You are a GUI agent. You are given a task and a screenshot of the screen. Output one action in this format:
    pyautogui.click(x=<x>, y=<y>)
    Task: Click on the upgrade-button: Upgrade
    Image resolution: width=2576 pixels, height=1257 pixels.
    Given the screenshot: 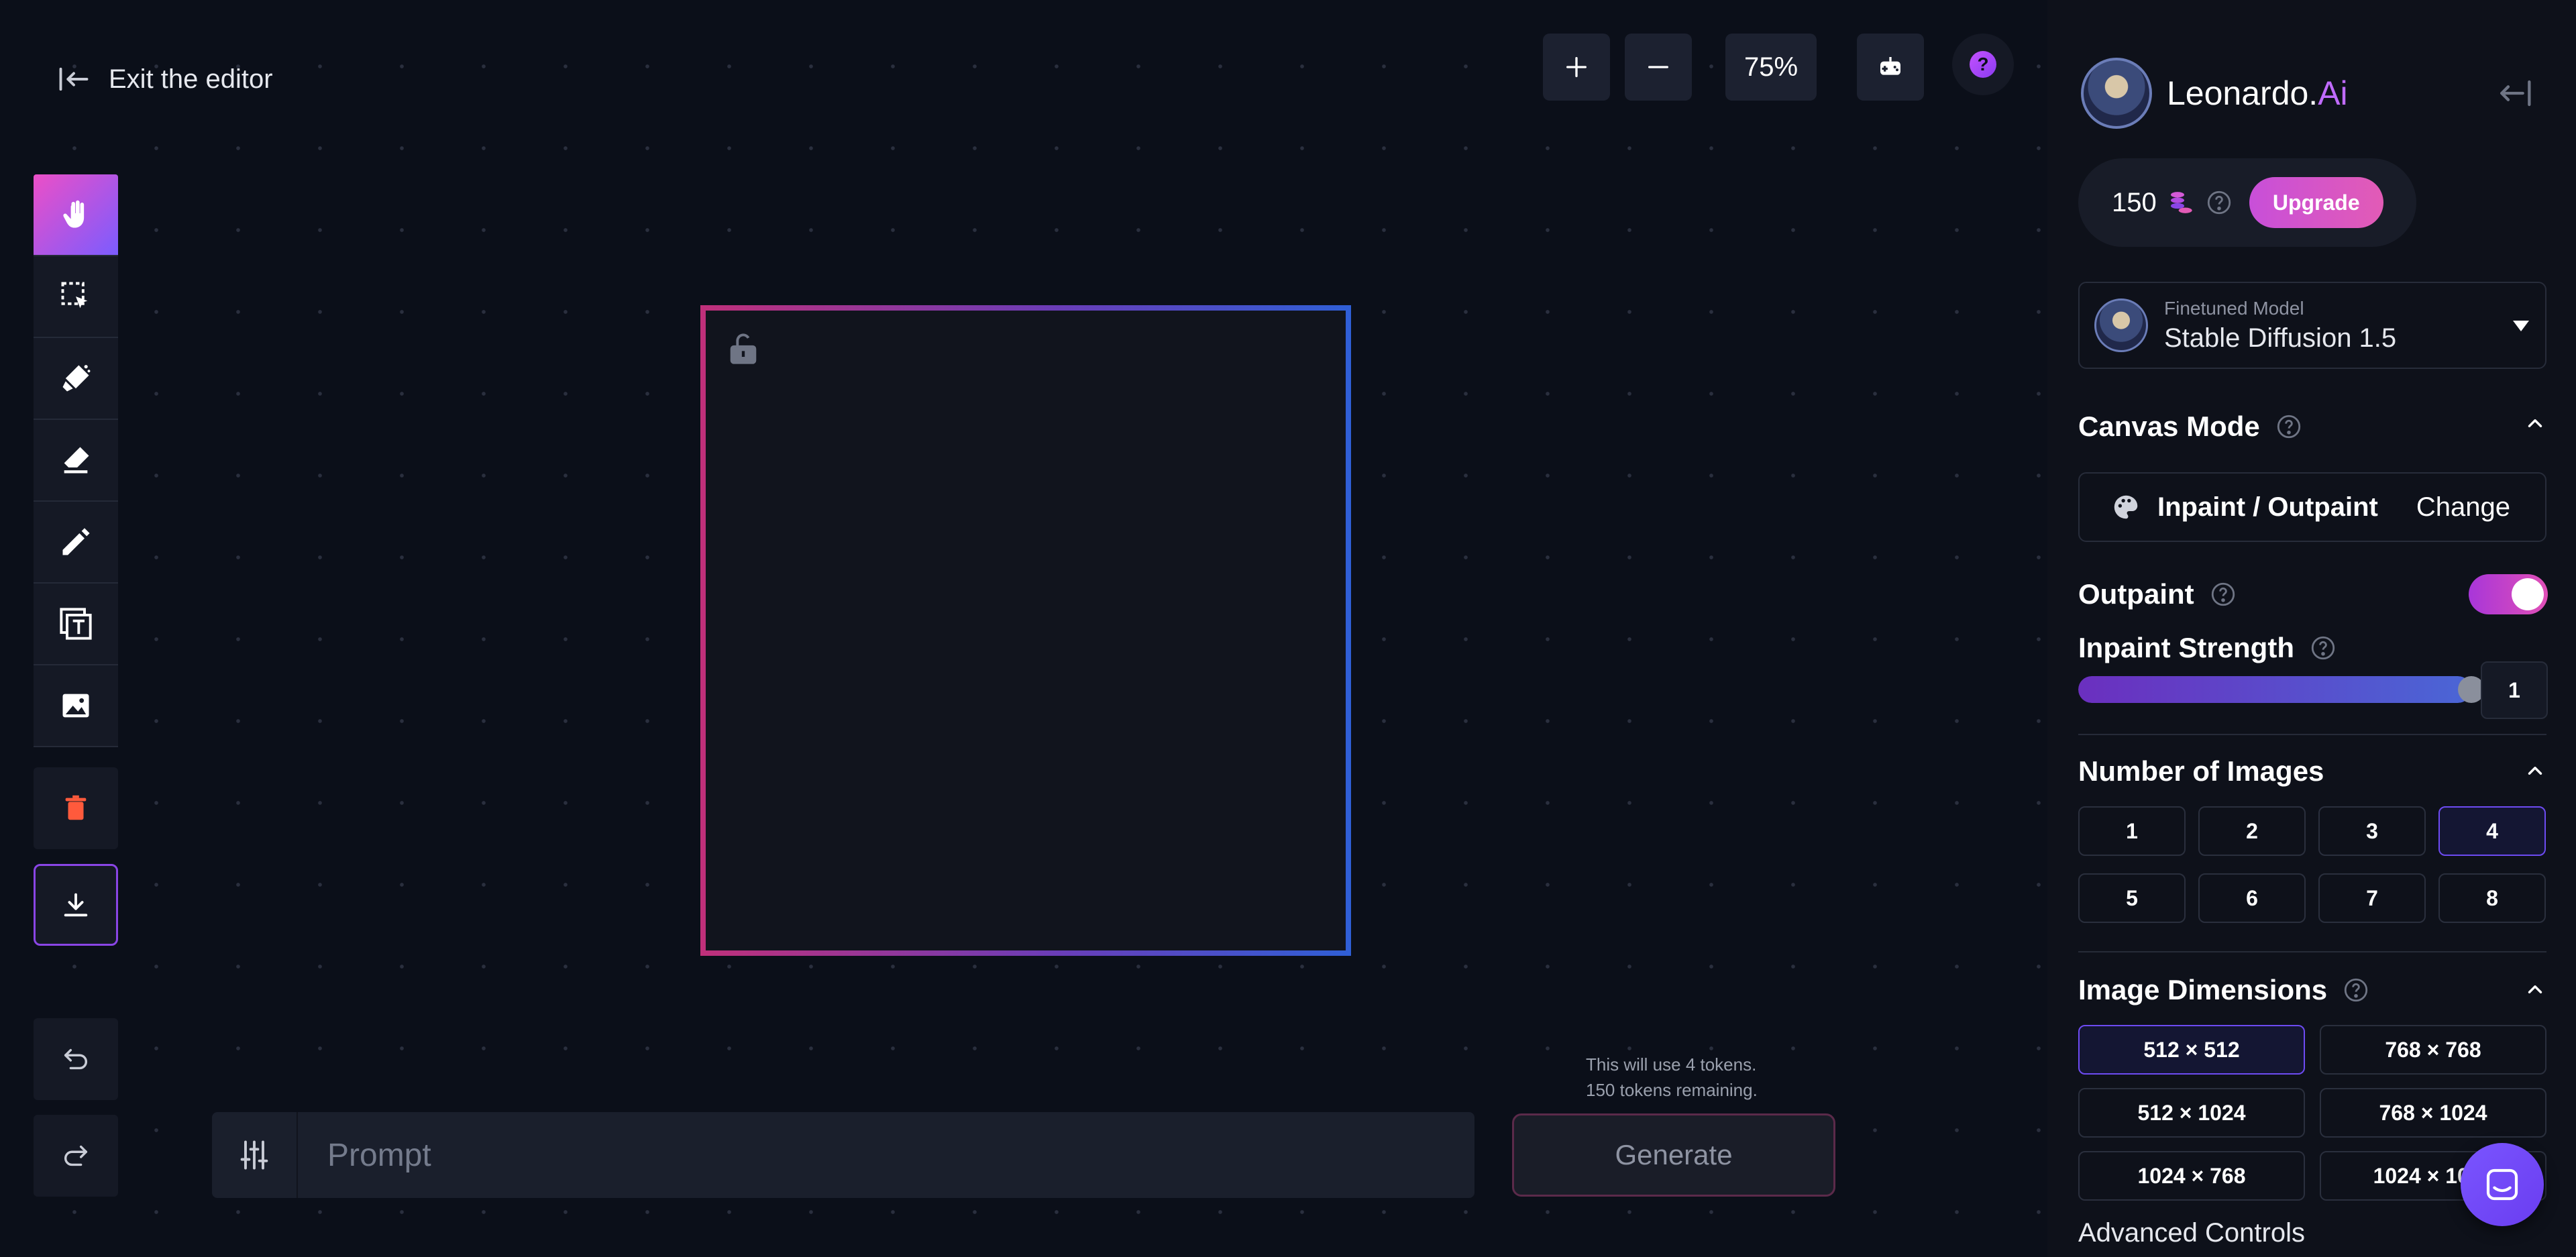 What is the action you would take?
    pyautogui.click(x=2316, y=203)
    